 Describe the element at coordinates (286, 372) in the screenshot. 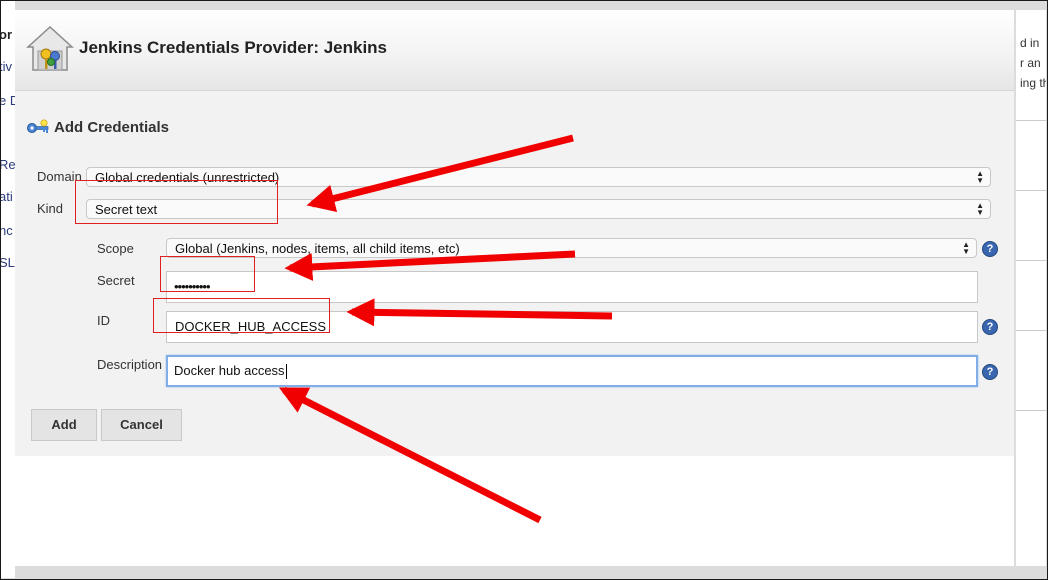

I see `text-cursor` at that location.